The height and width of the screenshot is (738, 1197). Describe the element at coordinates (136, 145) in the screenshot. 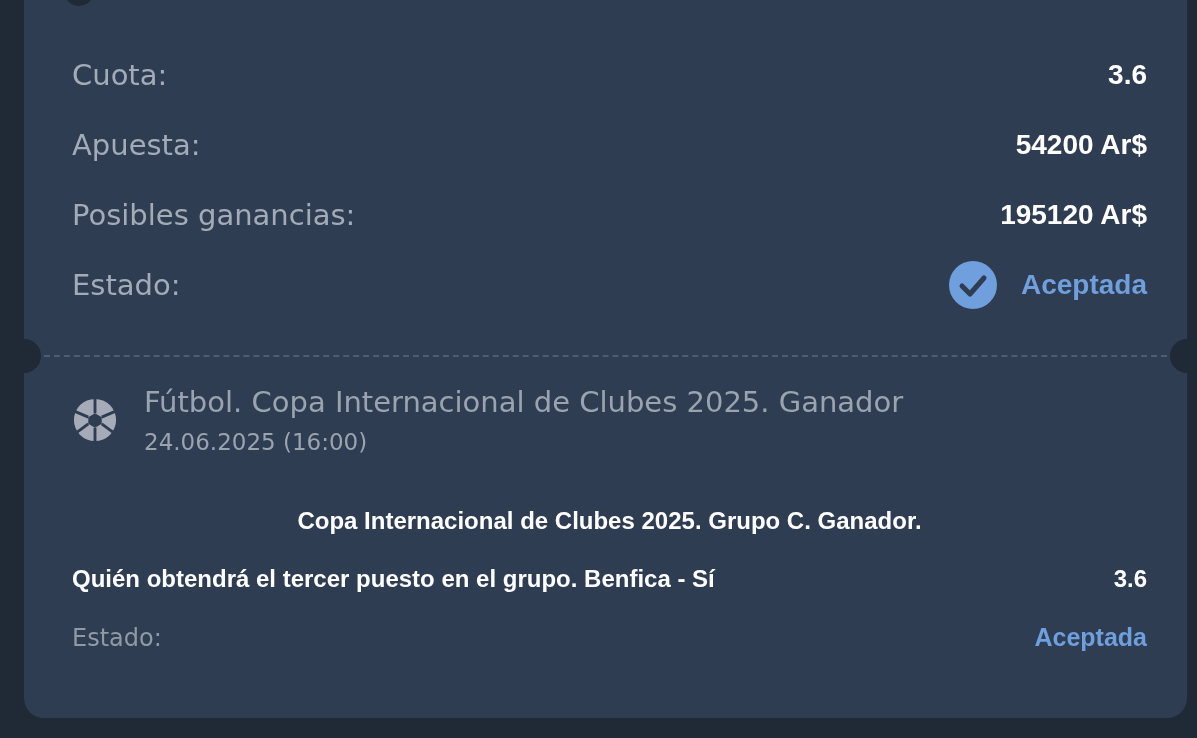

I see `summary-label: Apuesta:` at that location.